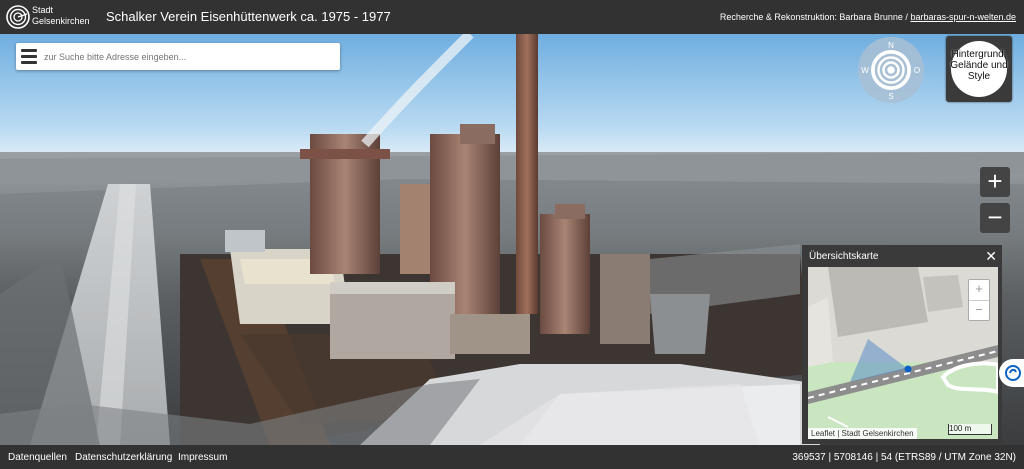 This screenshot has width=1024, height=469. What do you see at coordinates (43, 10) in the screenshot?
I see `logo-line-1: Stadt` at bounding box center [43, 10].